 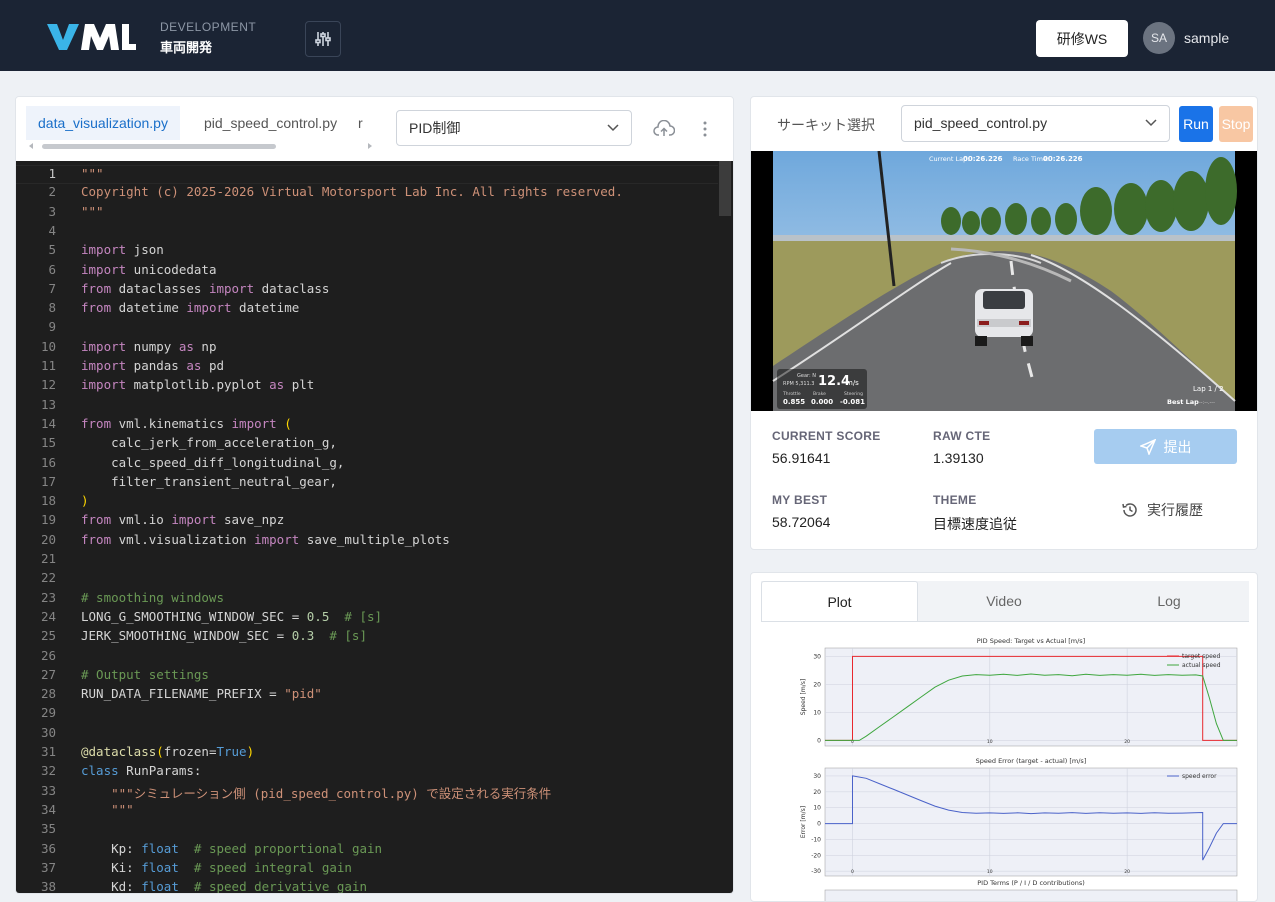 What do you see at coordinates (1236, 124) in the screenshot?
I see `stop-button: Stop` at bounding box center [1236, 124].